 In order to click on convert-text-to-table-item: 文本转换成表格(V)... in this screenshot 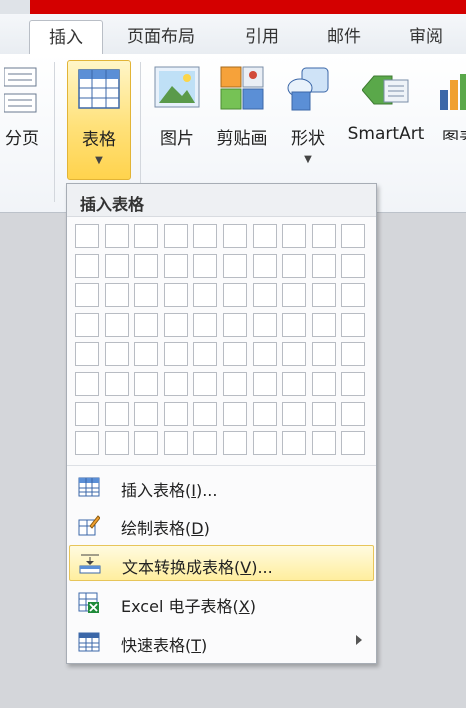, I will do `click(221, 563)`.